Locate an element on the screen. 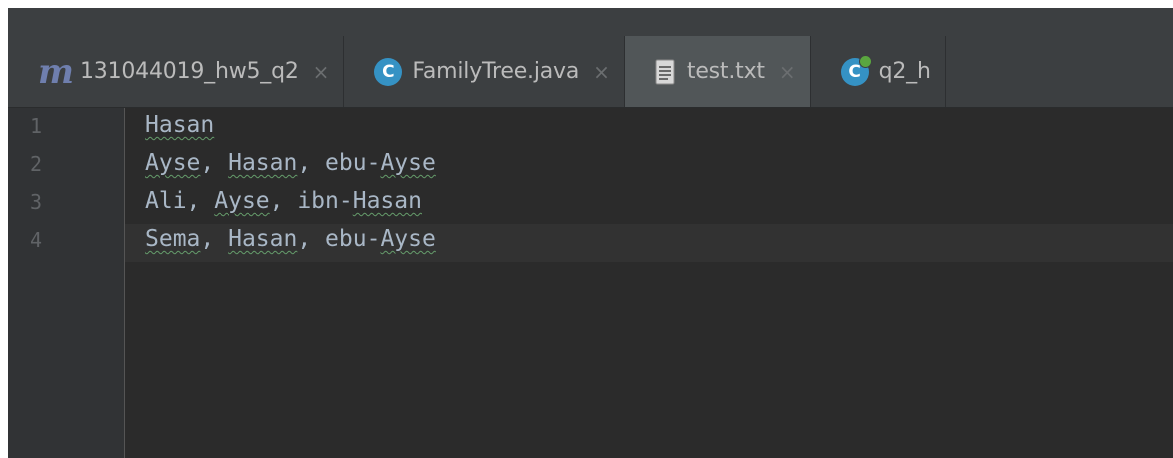  java-class-with-main-icon: C is located at coordinates (856, 70).